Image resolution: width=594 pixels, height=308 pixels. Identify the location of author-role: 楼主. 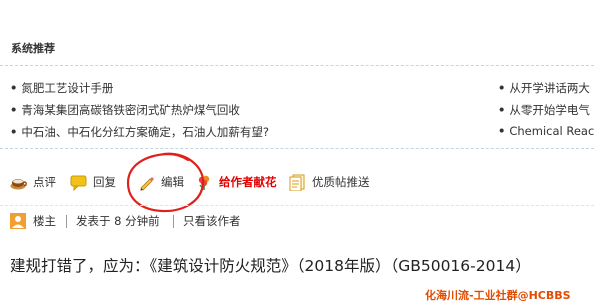
(33, 221).